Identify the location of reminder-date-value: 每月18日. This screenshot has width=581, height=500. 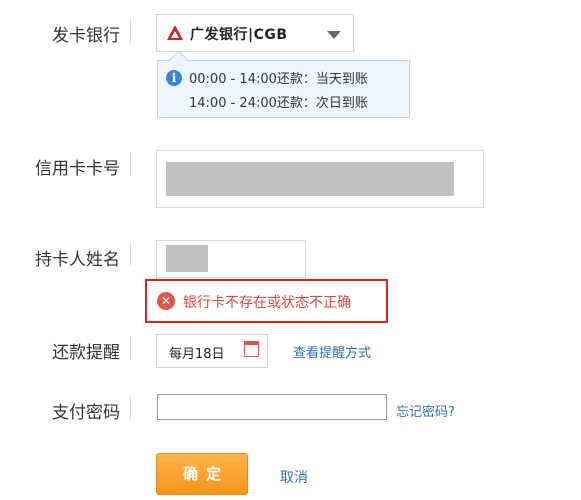
(197, 354).